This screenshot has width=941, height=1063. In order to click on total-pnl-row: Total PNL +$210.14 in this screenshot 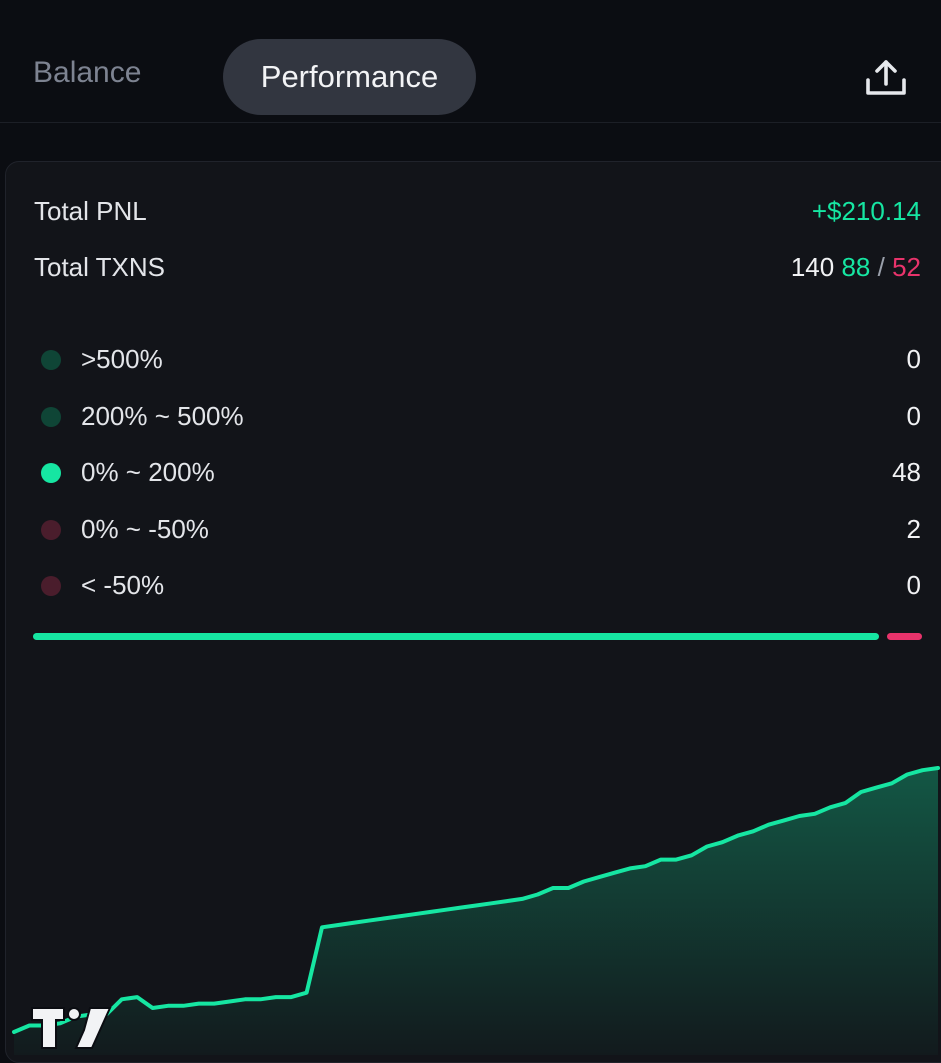, I will do `click(477, 211)`.